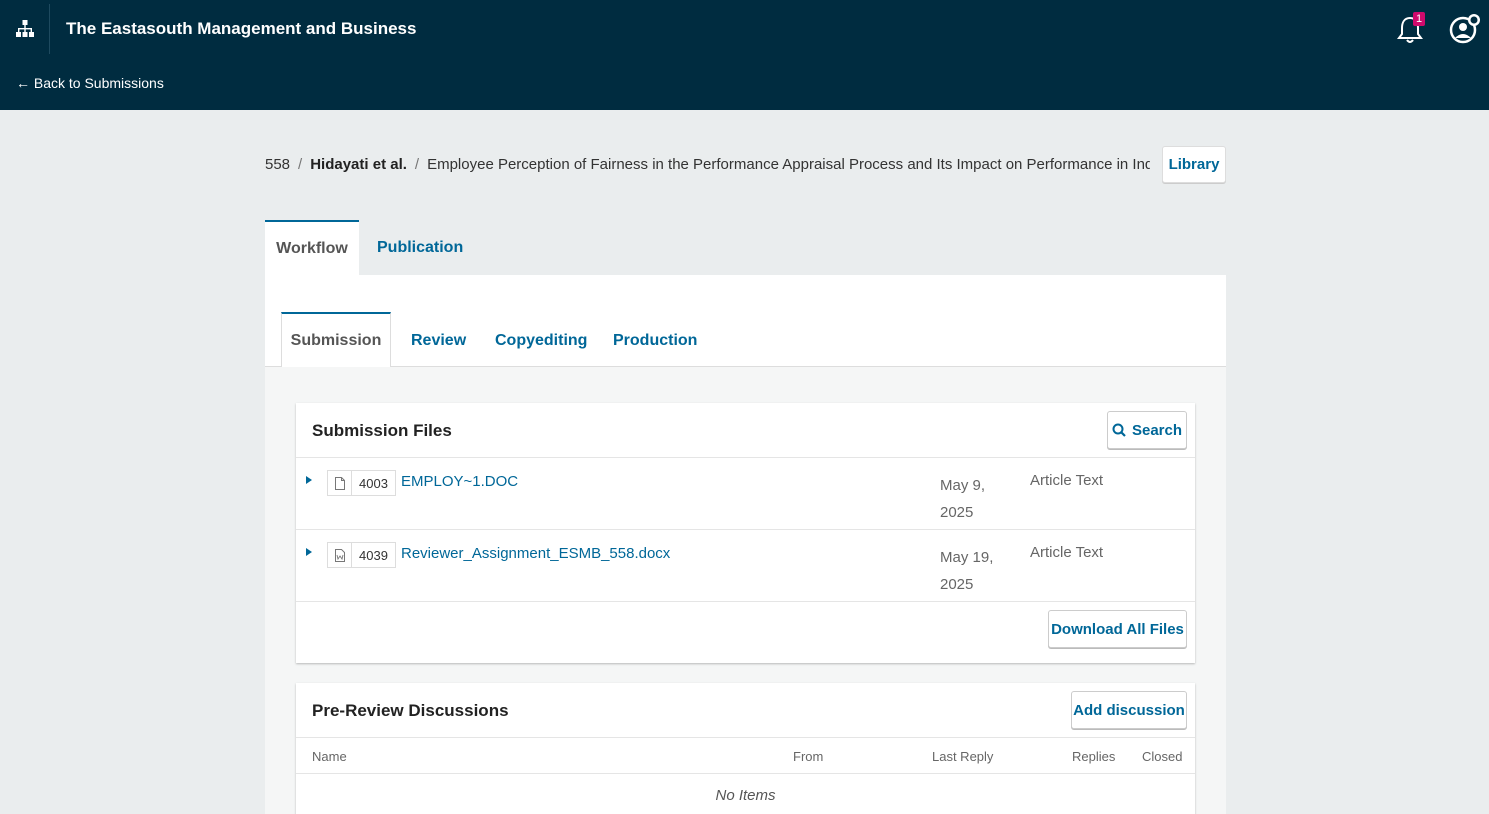 The width and height of the screenshot is (1489, 814). I want to click on file-name-link: EMPLOY~1.DOC, so click(459, 481).